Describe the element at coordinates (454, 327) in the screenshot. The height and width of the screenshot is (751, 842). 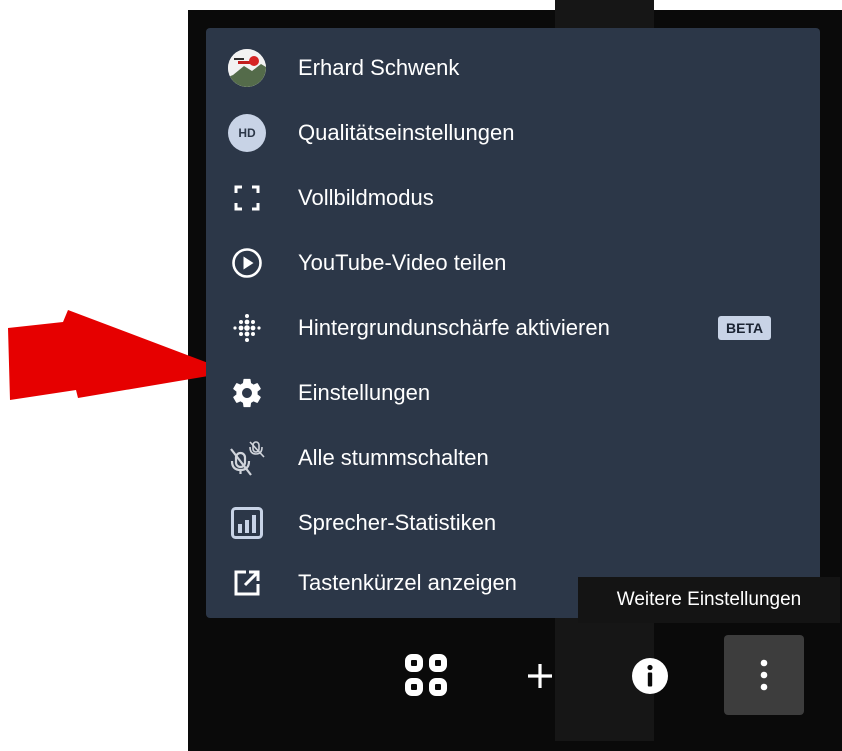
I see `menu-item-label: Hintergrundunschärfe aktivieren` at that location.